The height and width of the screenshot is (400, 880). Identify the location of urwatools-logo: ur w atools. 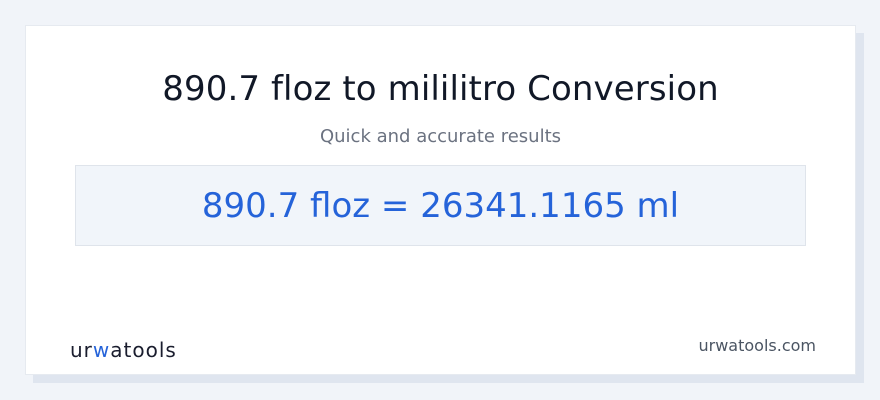
(123, 350).